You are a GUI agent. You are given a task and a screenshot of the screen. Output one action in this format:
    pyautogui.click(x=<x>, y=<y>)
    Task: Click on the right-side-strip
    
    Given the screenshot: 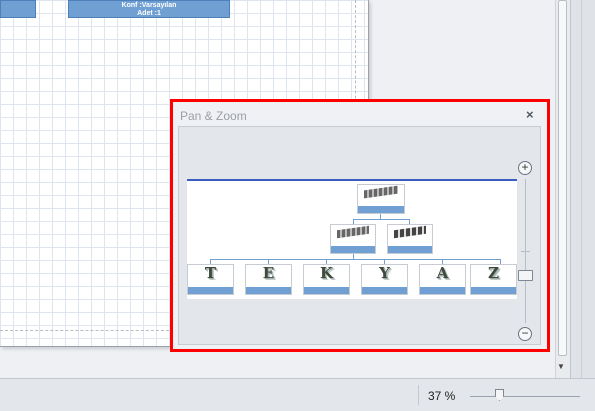 What is the action you would take?
    pyautogui.click(x=582, y=189)
    